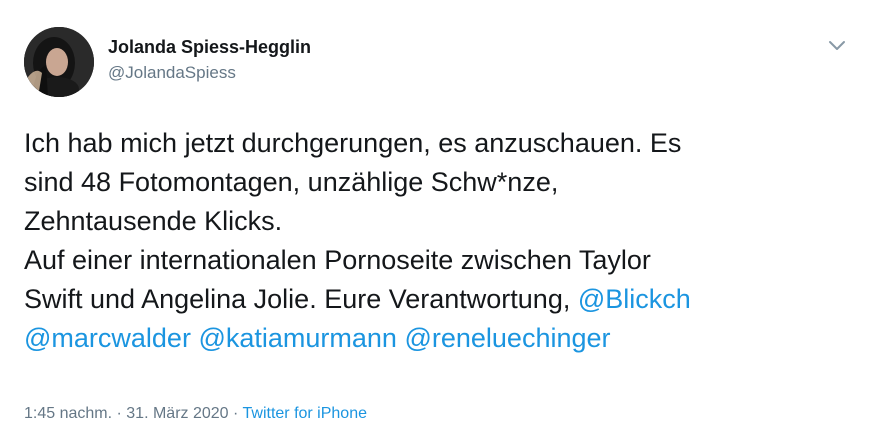  Describe the element at coordinates (305, 413) in the screenshot. I see `tweet-source-link: Twitter for iPhone` at that location.